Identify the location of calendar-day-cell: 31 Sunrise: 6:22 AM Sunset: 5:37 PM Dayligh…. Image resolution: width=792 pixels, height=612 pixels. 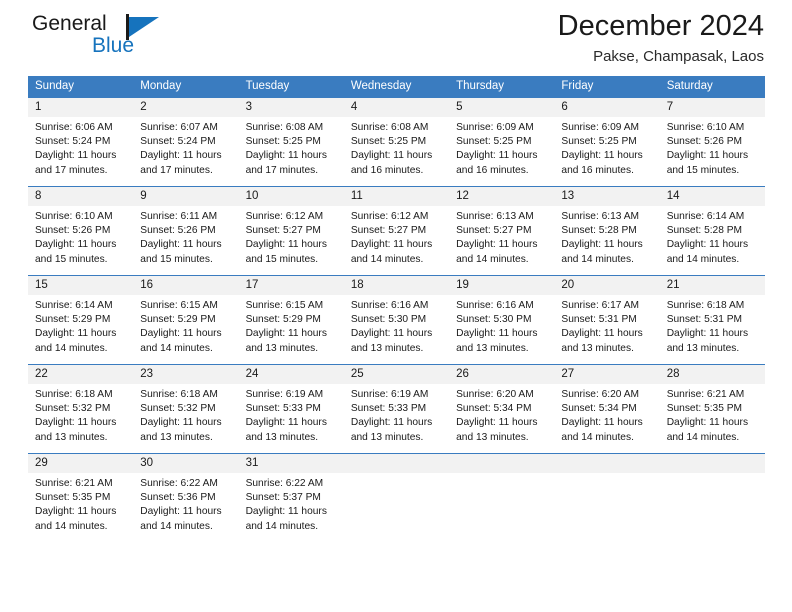
(291, 496).